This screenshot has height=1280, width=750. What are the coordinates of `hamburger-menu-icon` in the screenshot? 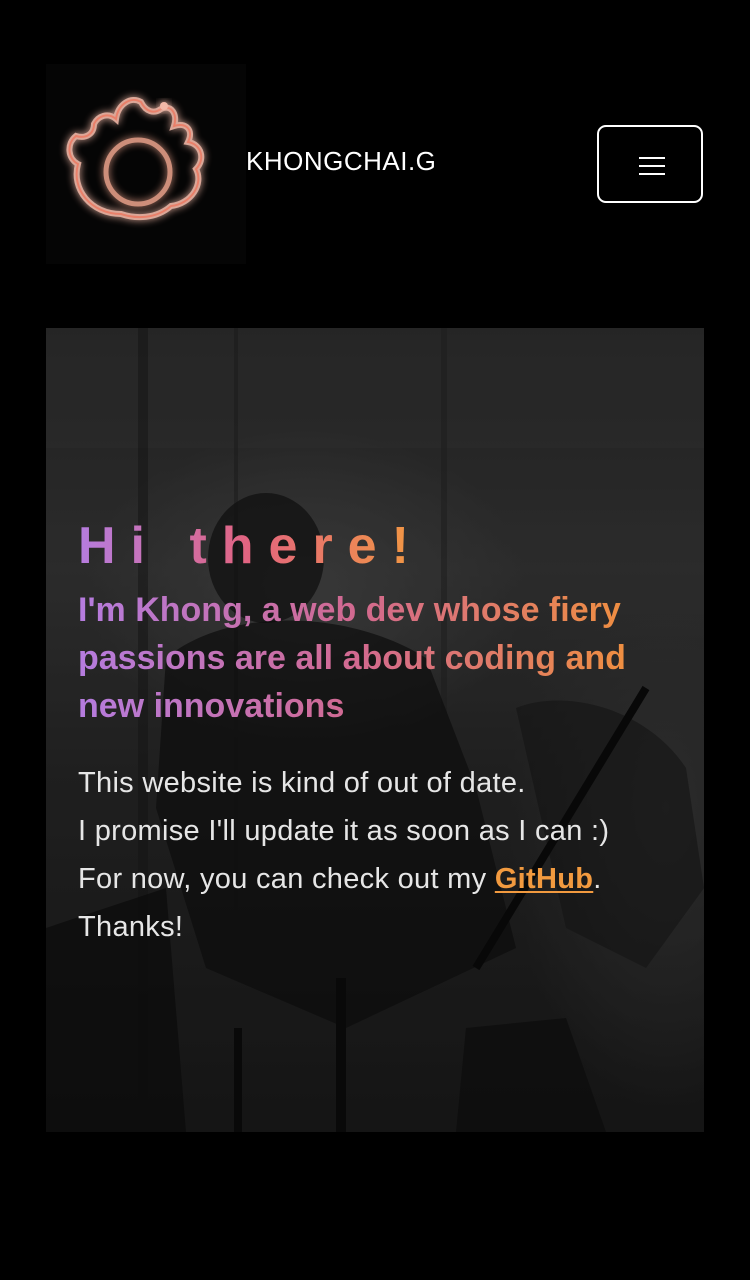 It's located at (652, 166).